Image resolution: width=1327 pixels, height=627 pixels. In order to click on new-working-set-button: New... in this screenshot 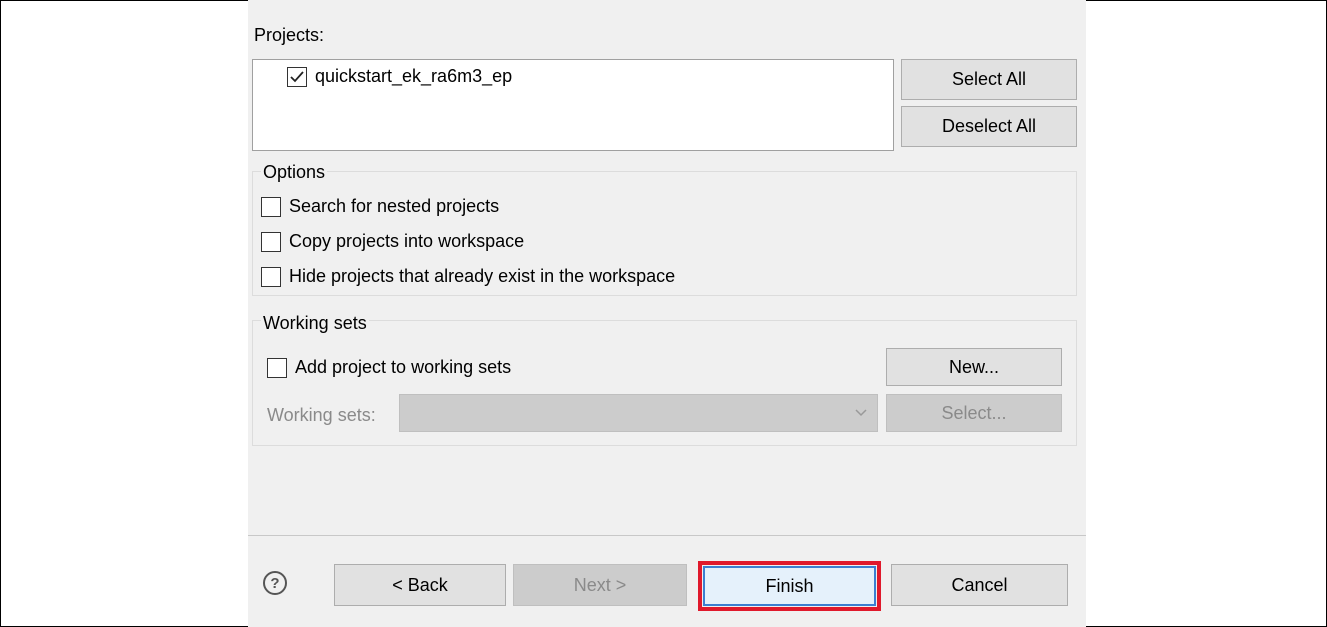, I will do `click(974, 367)`.